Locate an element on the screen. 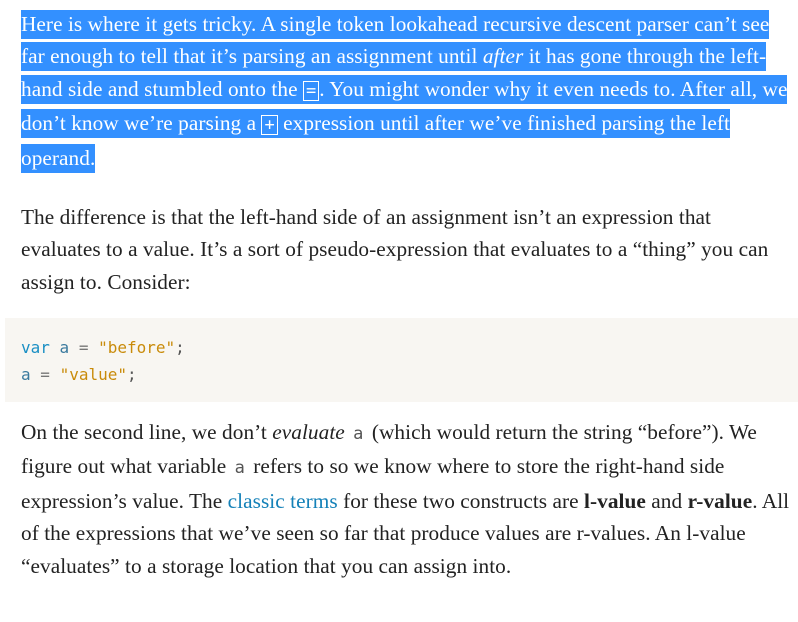  para3-text-5: and is located at coordinates (666, 500).